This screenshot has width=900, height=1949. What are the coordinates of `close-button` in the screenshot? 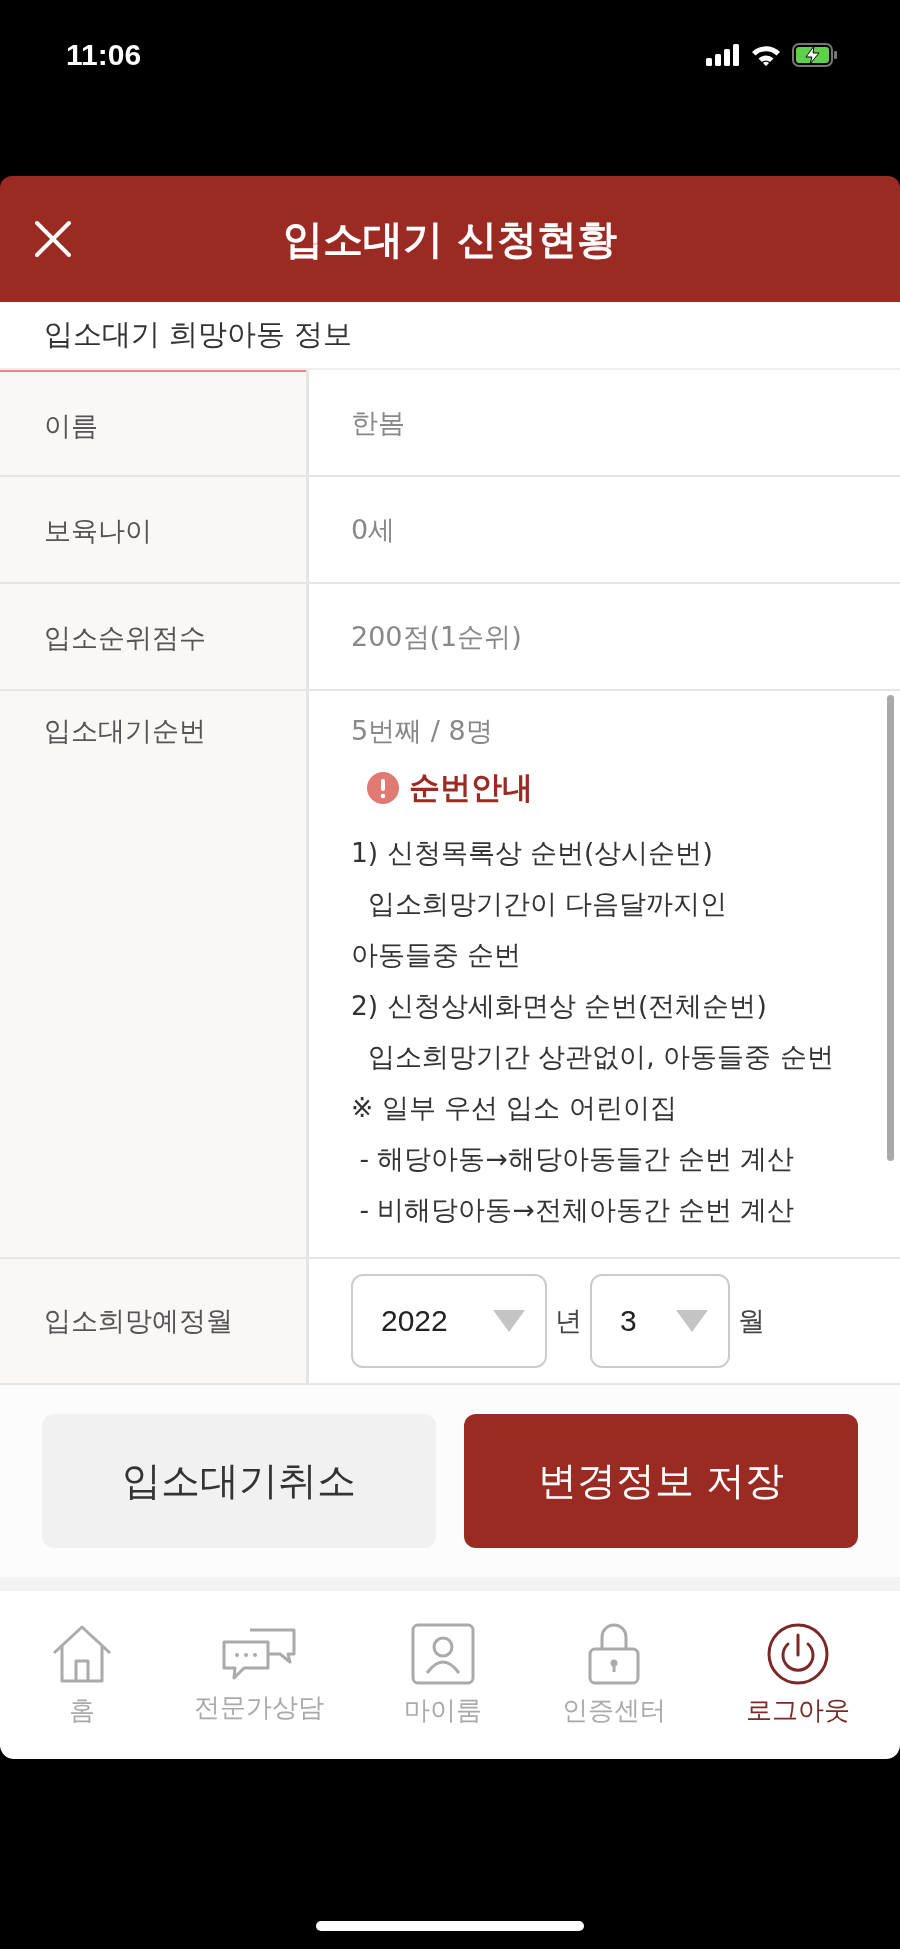 It's located at (53, 239).